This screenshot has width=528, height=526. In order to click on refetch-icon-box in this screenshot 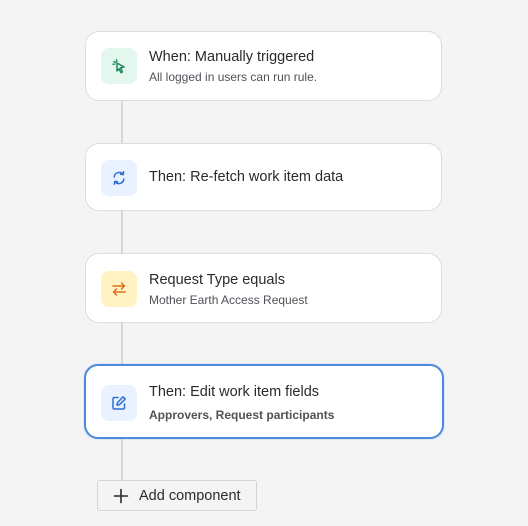, I will do `click(119, 178)`.